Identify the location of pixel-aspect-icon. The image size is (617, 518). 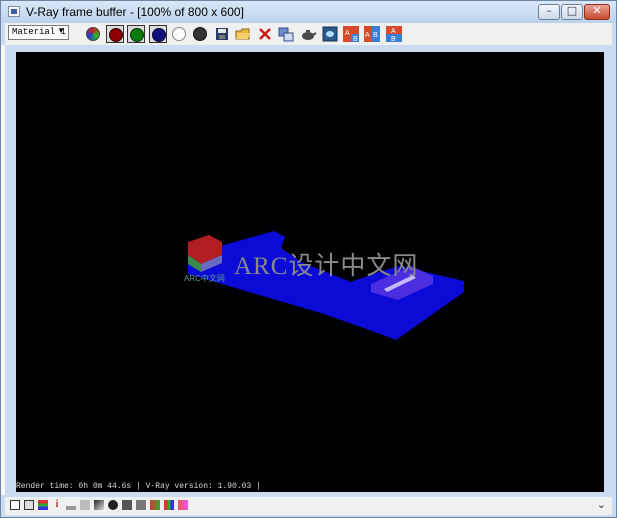
(155, 505).